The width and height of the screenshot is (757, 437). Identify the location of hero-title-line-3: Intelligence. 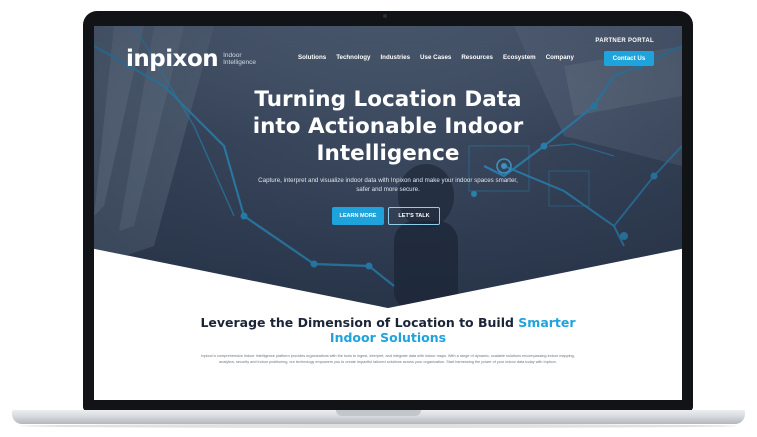
(388, 153).